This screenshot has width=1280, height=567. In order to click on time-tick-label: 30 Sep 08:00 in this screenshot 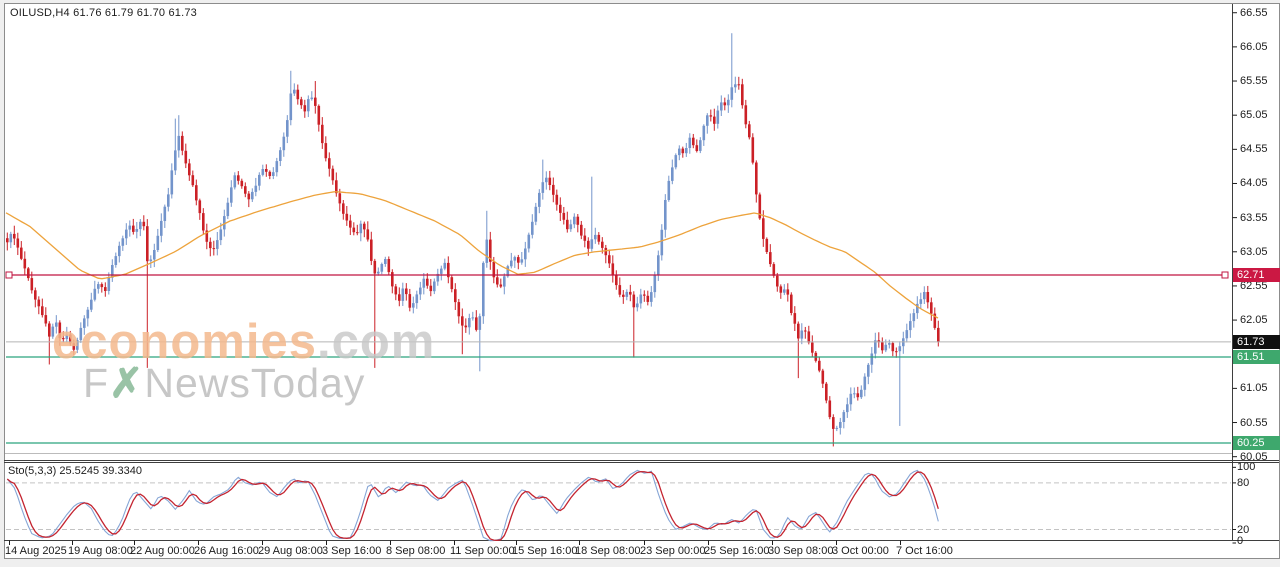, I will do `click(801, 551)`.